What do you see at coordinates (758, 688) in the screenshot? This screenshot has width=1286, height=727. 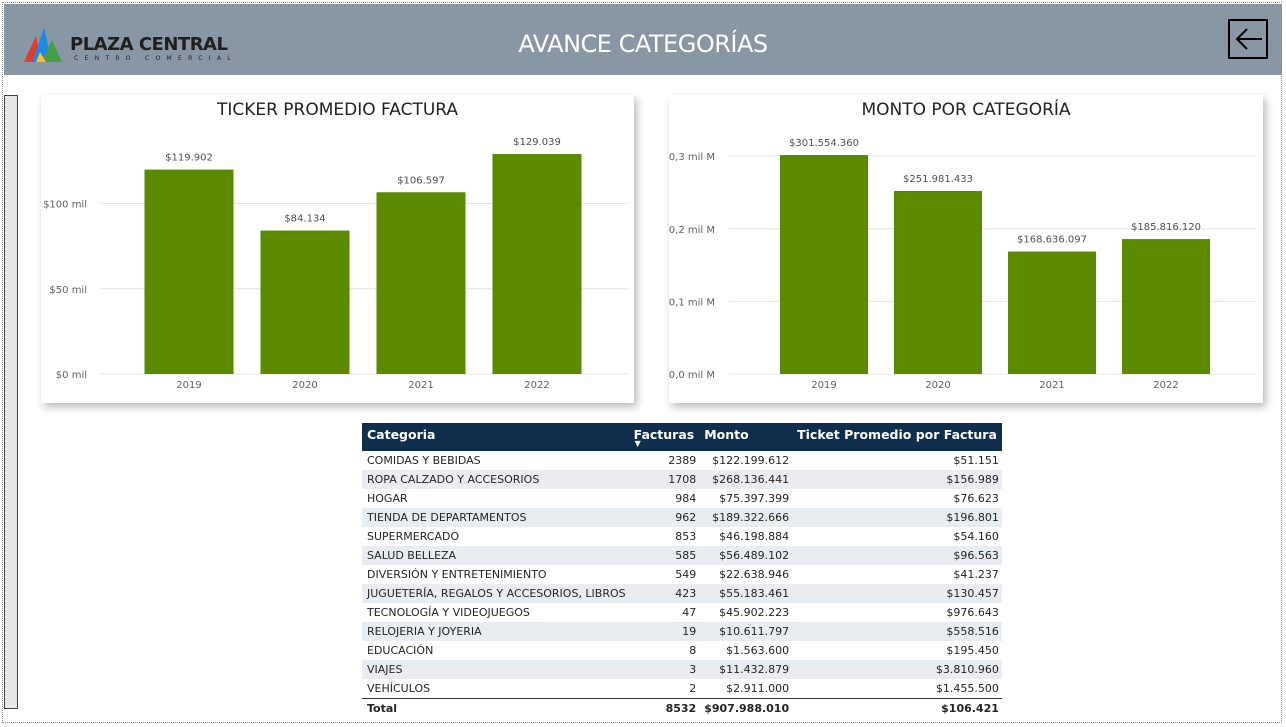 I see `cell-monto: $2.911.000` at bounding box center [758, 688].